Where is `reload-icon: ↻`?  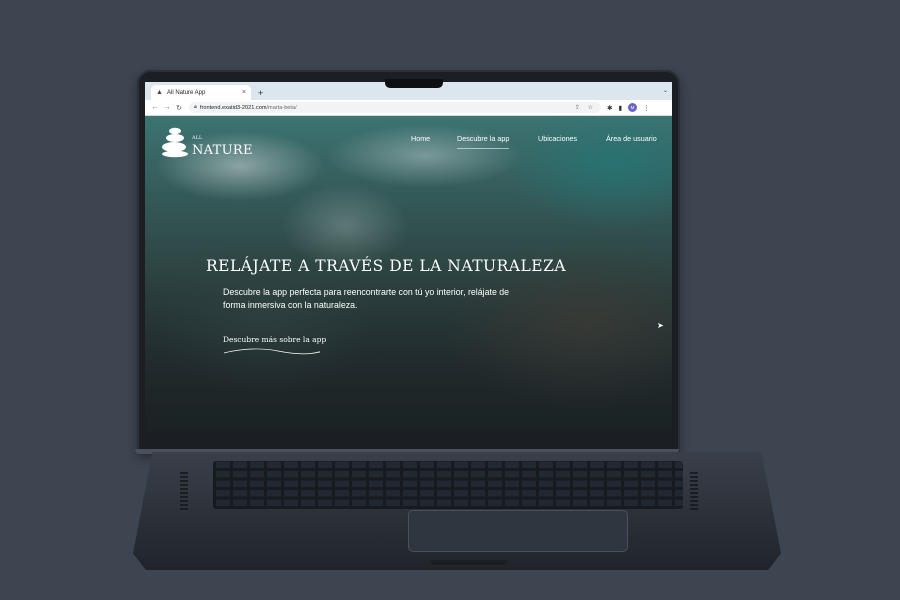
reload-icon: ↻ is located at coordinates (179, 108).